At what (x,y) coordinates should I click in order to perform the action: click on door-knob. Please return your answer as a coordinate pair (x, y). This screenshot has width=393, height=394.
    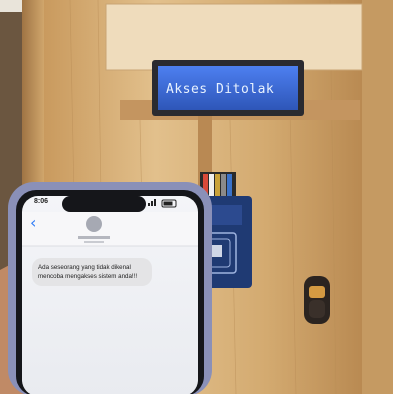
    Looking at the image, I should click on (317, 300).